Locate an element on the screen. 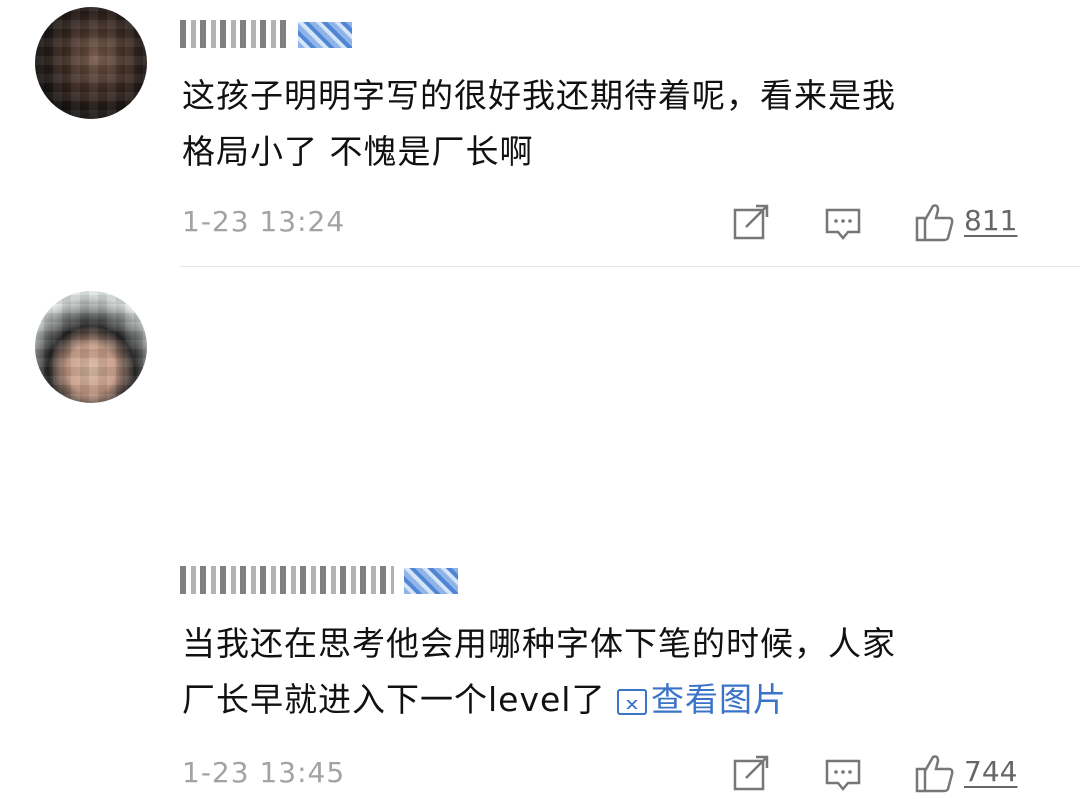 The image size is (1080, 799). like-count: 811 is located at coordinates (990, 220).